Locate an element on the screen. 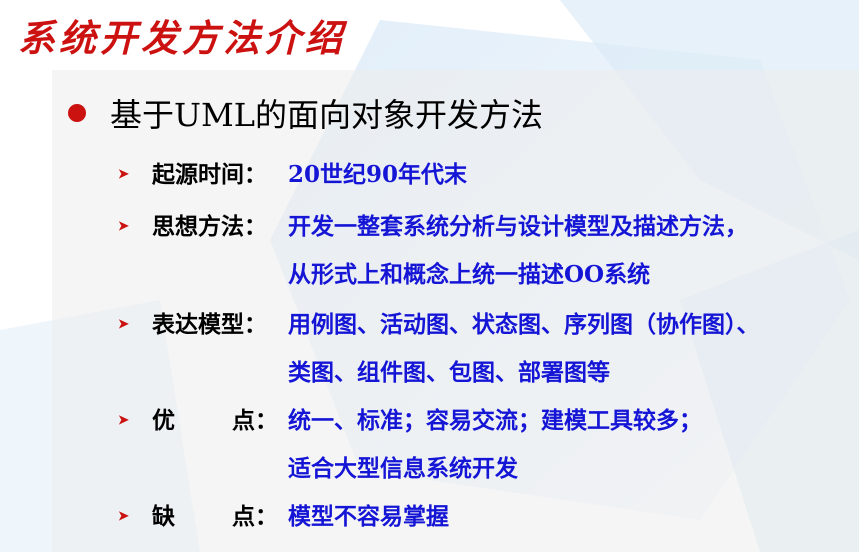 Image resolution: width=859 pixels, height=552 pixels. item-label: 表达模型： is located at coordinates (209, 324).